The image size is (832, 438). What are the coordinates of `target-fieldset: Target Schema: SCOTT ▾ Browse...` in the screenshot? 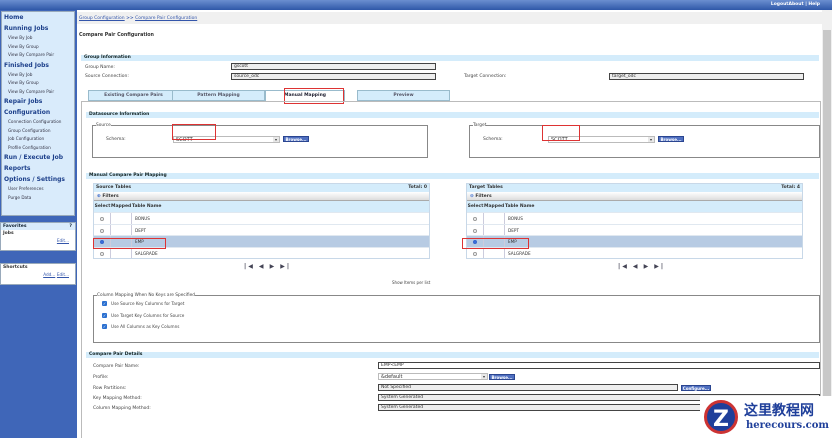 It's located at (644, 140).